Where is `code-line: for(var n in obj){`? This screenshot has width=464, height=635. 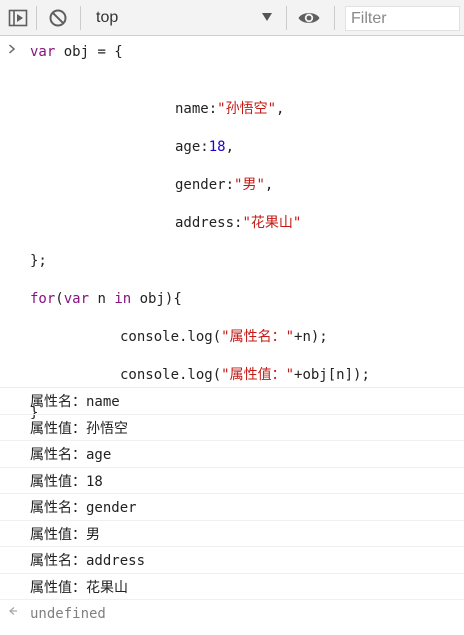 code-line: for(var n in obj){ is located at coordinates (106, 299).